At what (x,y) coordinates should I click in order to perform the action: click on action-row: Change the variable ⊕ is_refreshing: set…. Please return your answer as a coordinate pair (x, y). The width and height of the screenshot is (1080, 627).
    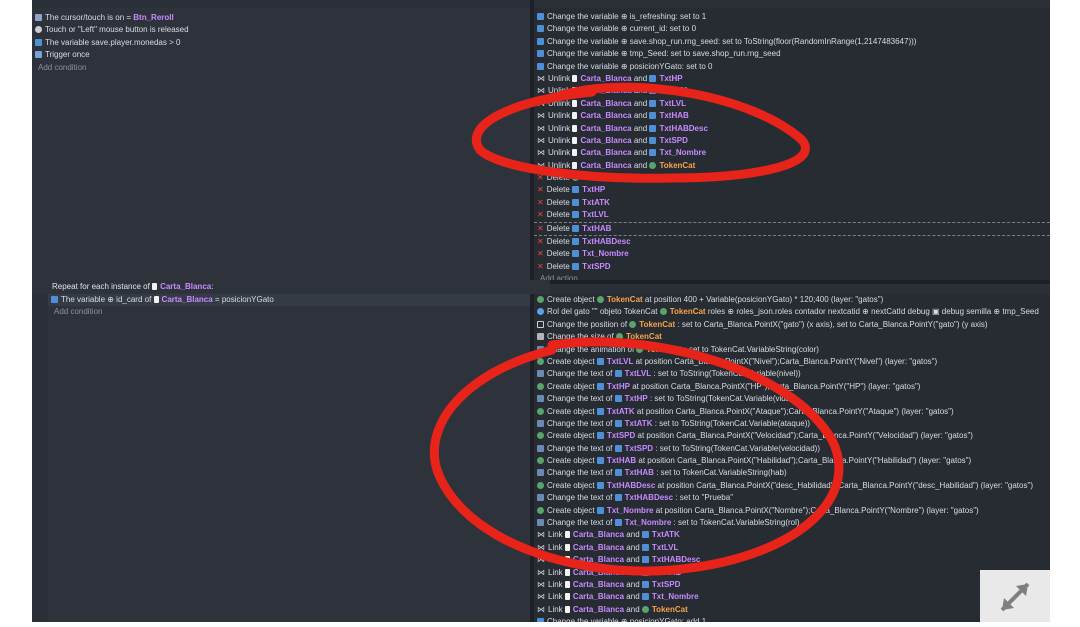
    Looking at the image, I should click on (792, 17).